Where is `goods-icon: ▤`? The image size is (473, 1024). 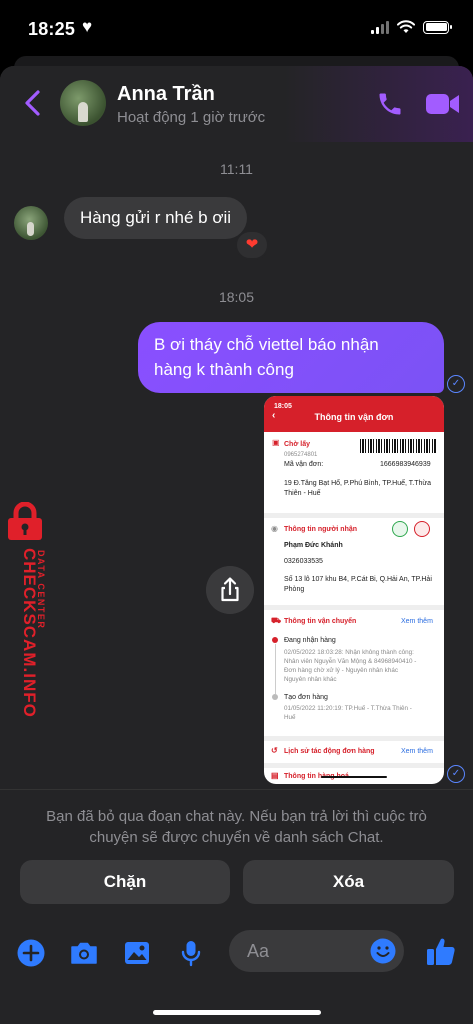
goods-icon: ▤ is located at coordinates (275, 775).